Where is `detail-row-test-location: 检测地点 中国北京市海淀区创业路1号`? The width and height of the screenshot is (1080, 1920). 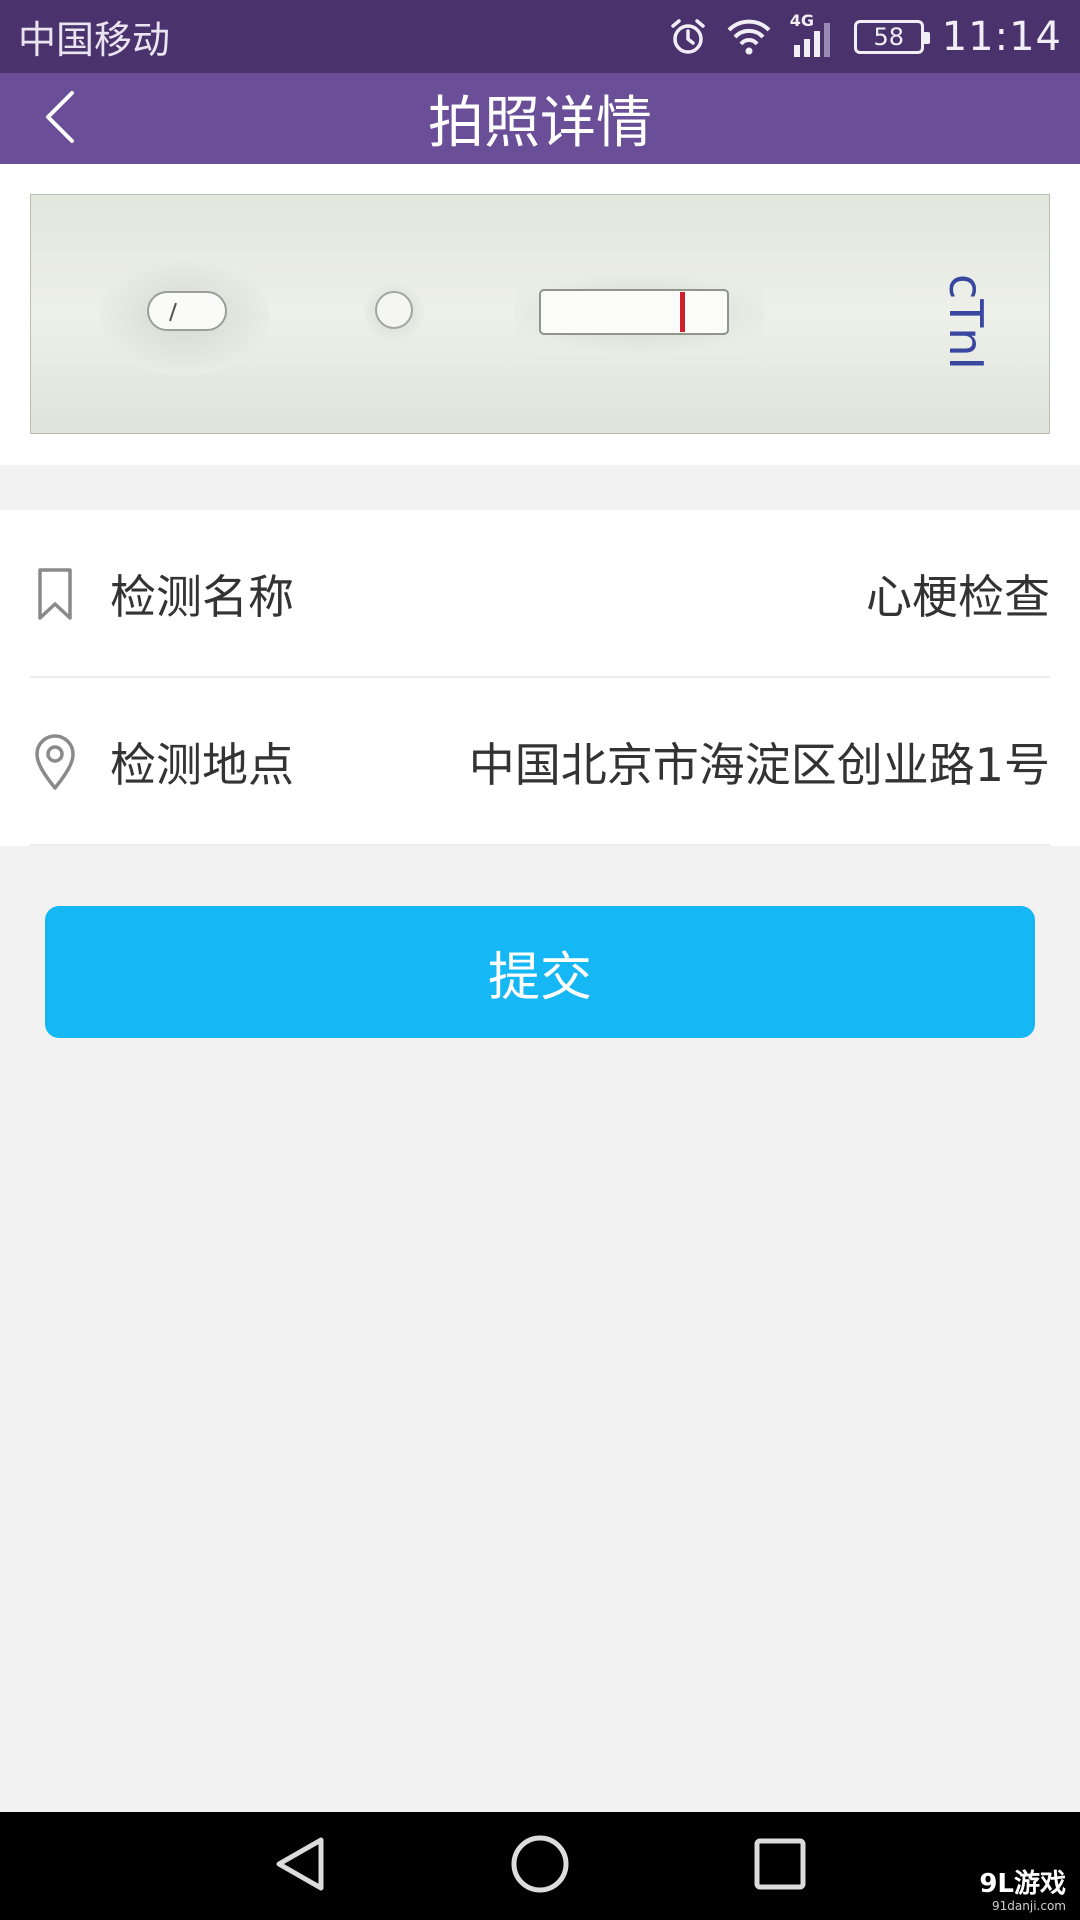 detail-row-test-location: 检测地点 中国北京市海淀区创业路1号 is located at coordinates (540, 762).